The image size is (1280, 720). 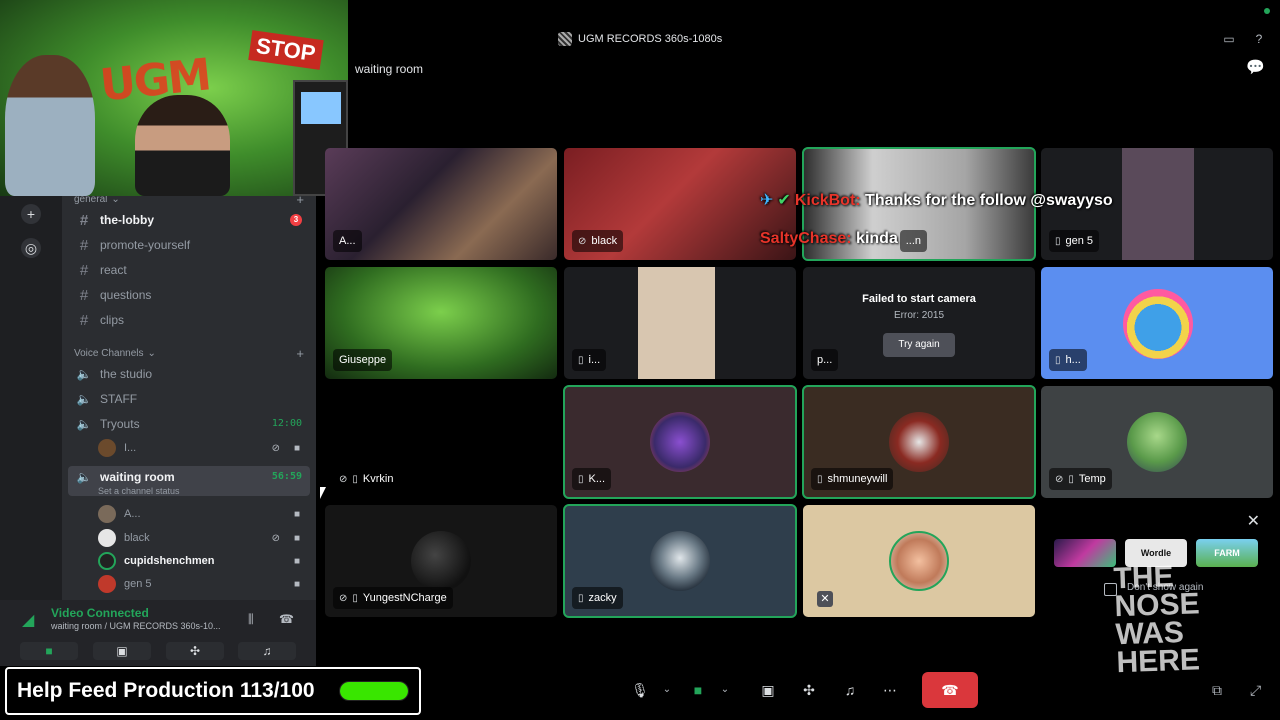 I want to click on more-icon: ⋯, so click(x=890, y=690).